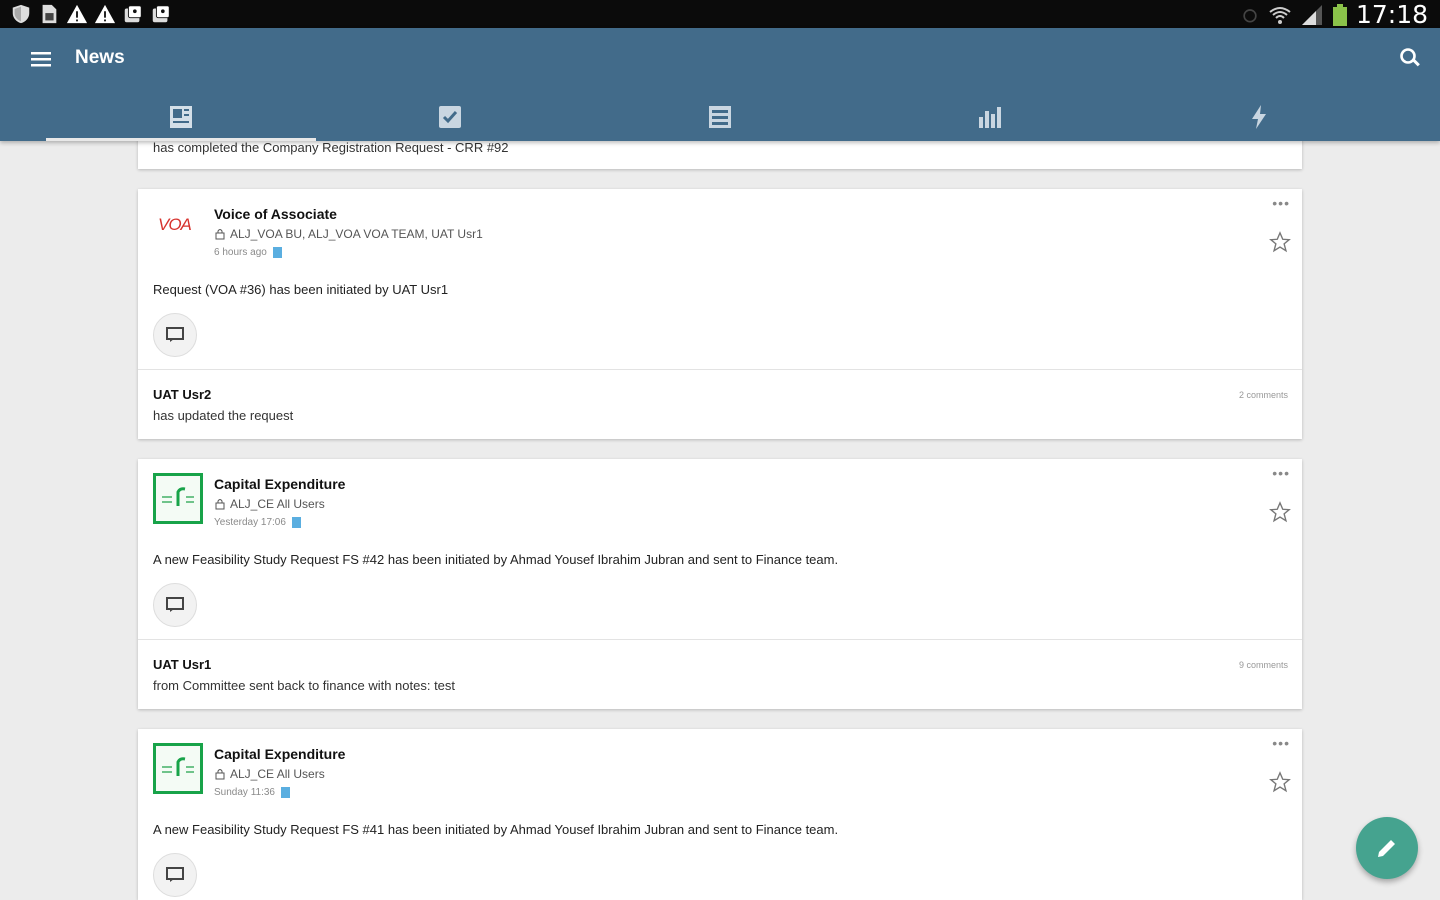 Image resolution: width=1440 pixels, height=900 pixels. I want to click on compose-button, so click(1387, 848).